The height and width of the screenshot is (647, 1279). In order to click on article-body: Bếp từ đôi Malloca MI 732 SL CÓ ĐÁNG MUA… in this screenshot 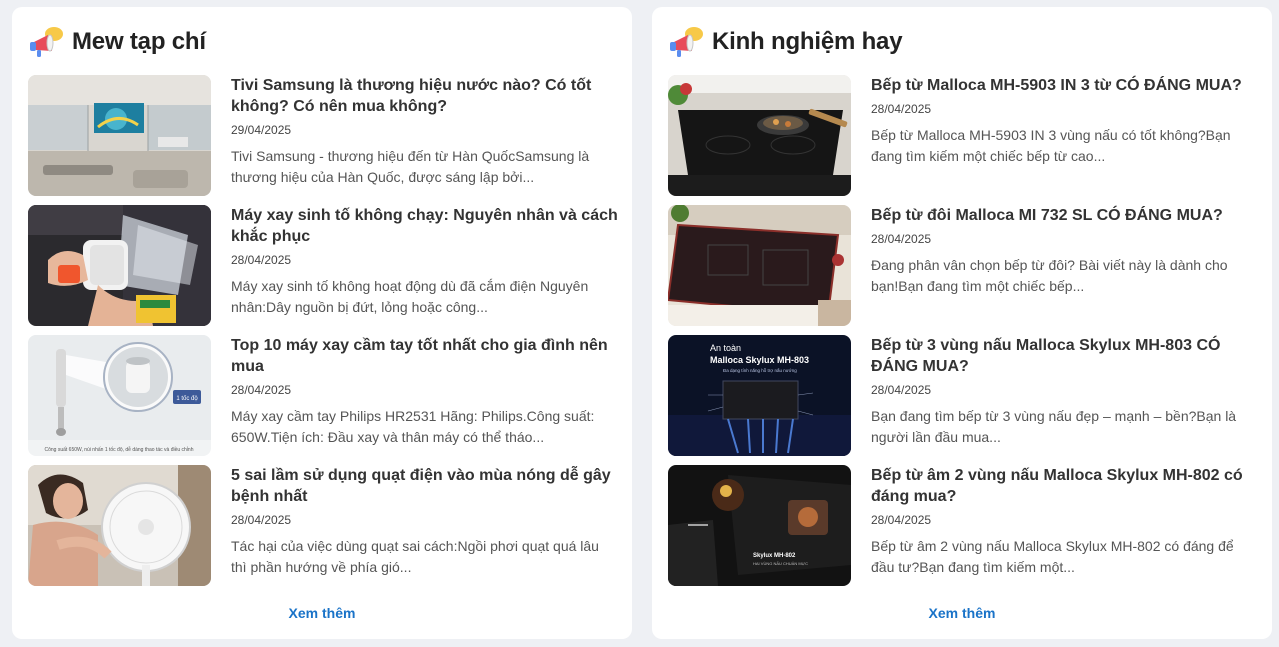, I will do `click(1064, 270)`.